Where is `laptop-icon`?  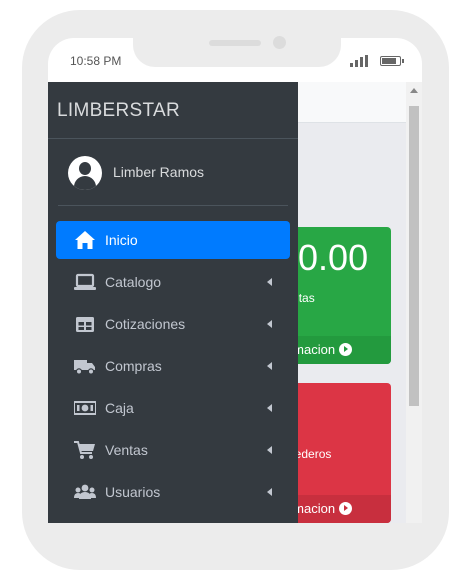 laptop-icon is located at coordinates (85, 281).